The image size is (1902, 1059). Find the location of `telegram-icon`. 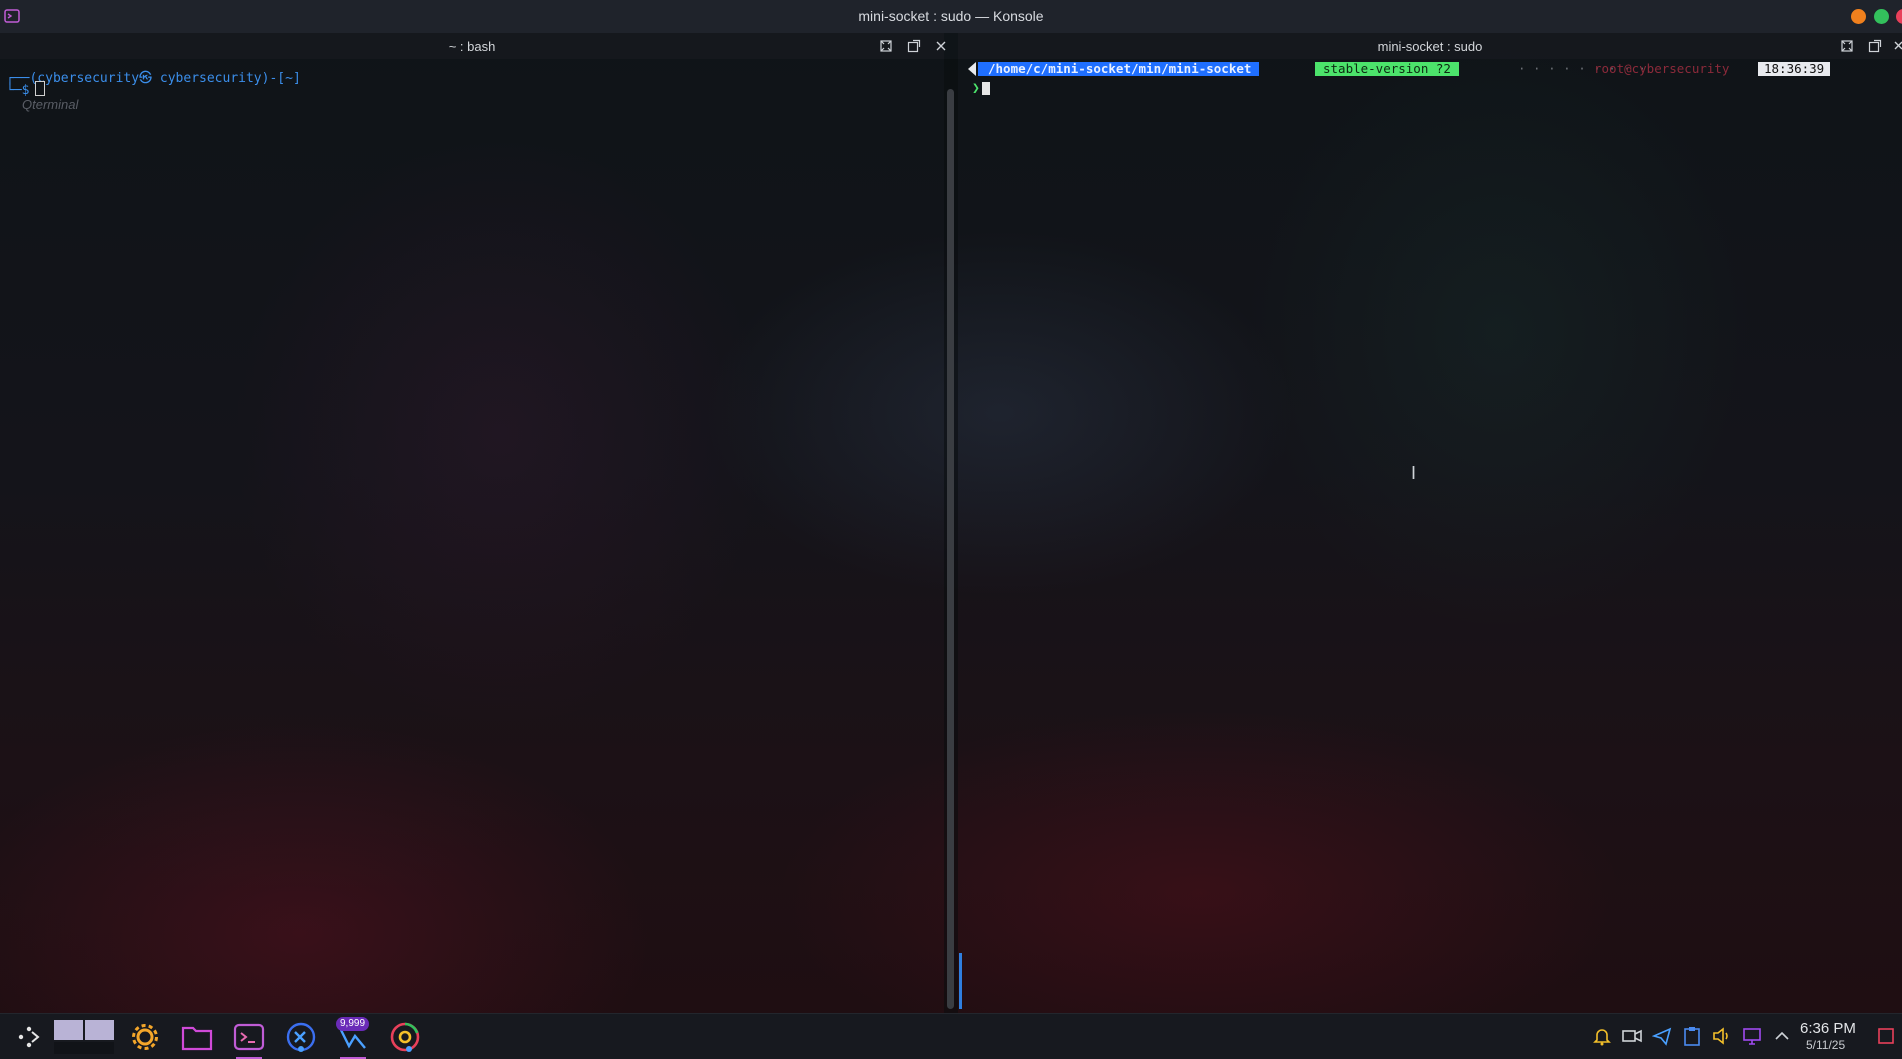

telegram-icon is located at coordinates (1661, 1036).